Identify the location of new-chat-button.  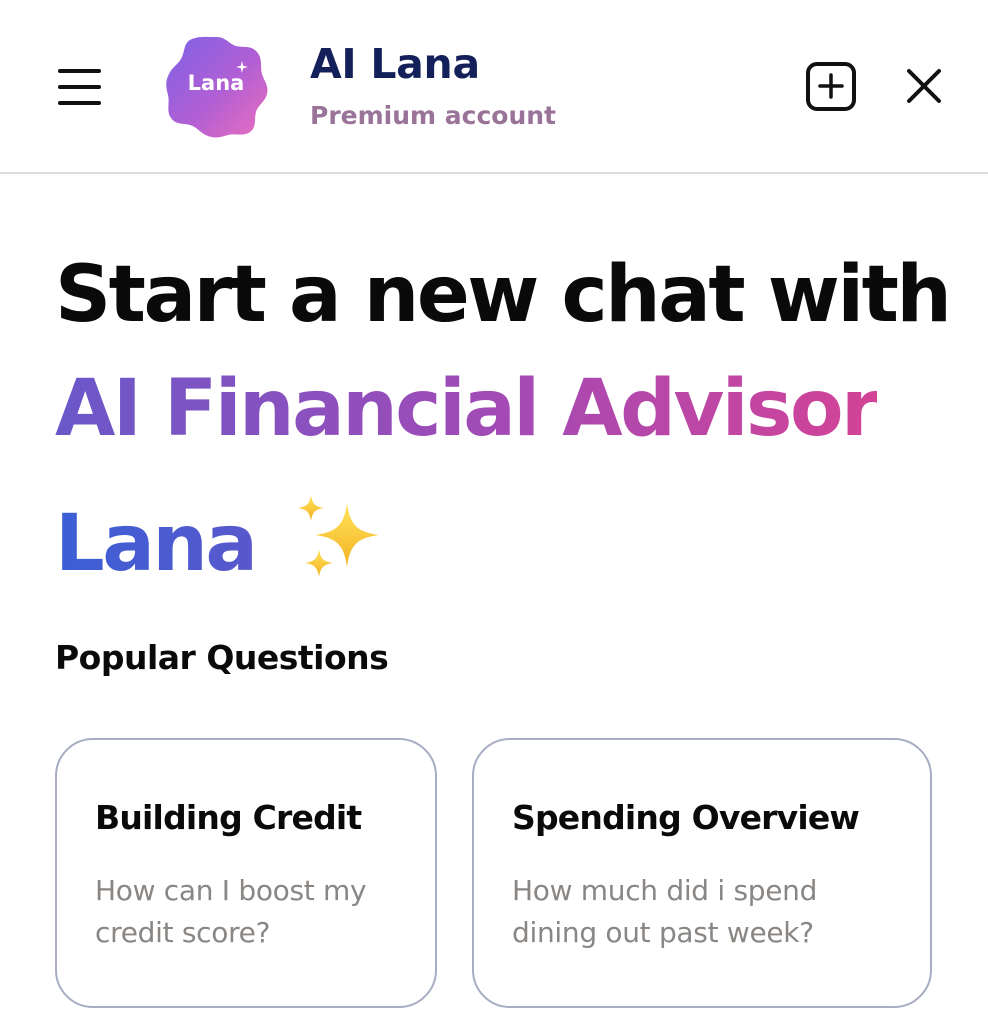
(831, 85).